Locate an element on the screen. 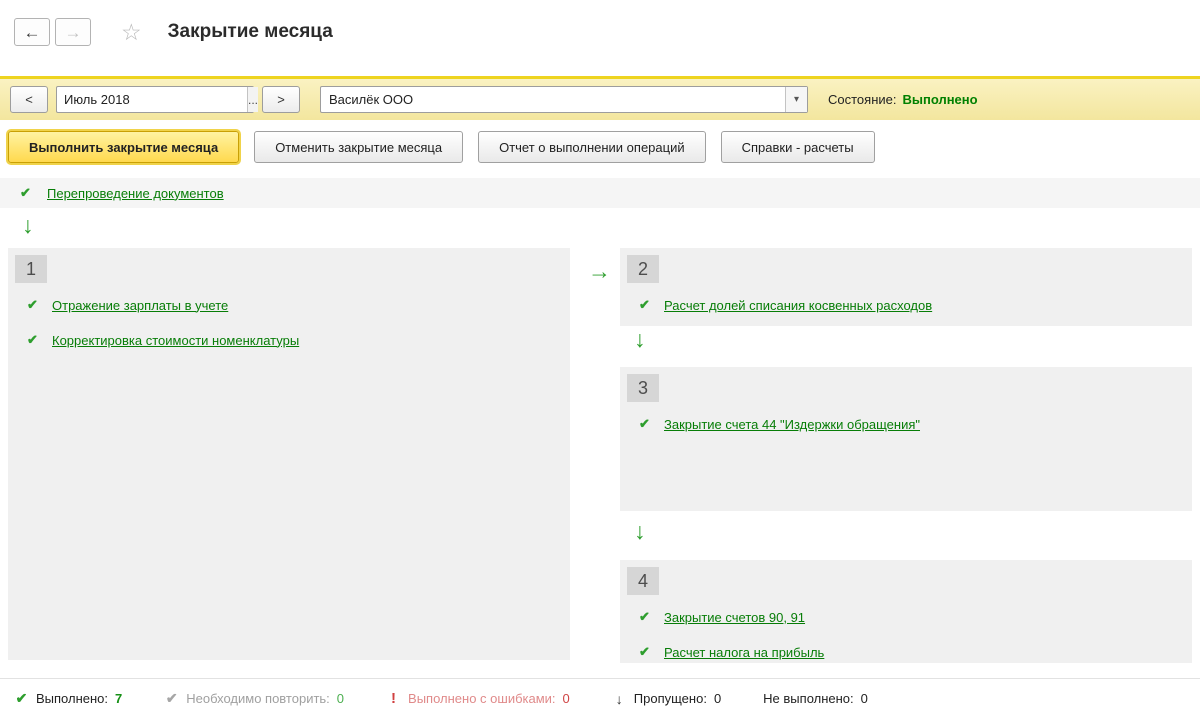 Image resolution: width=1200 pixels, height=718 pixels. done-value: 7 is located at coordinates (119, 698).